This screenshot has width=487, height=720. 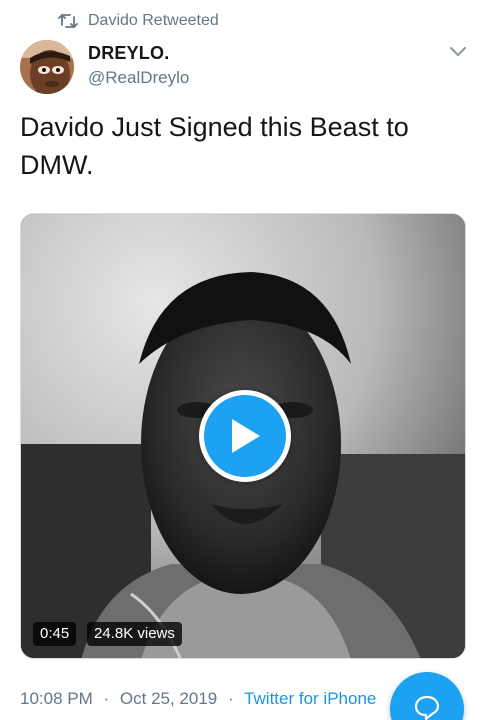 What do you see at coordinates (427, 707) in the screenshot?
I see `compose-reply-icon` at bounding box center [427, 707].